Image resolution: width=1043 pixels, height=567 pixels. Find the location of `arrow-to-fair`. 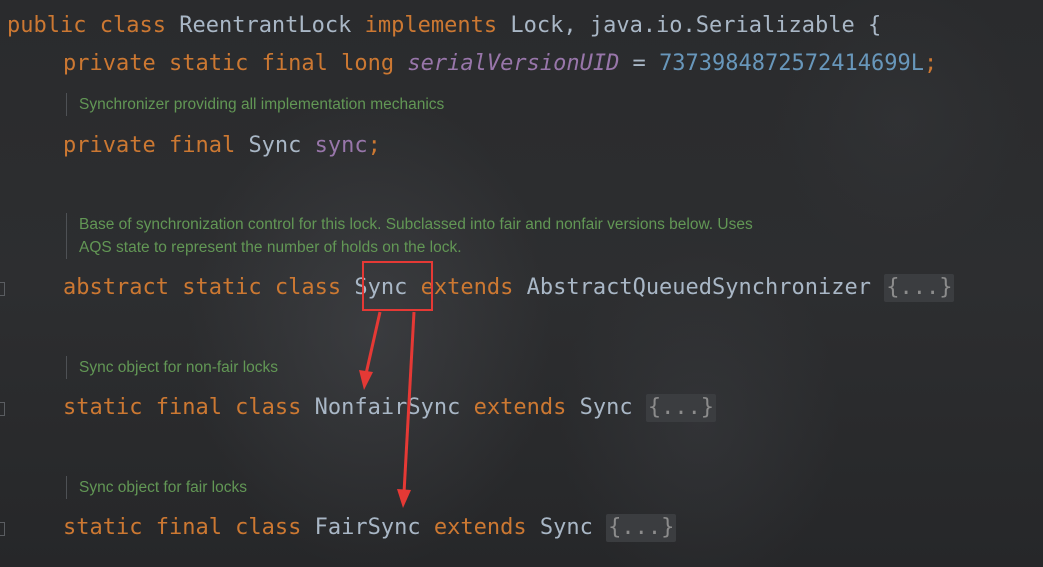

arrow-to-fair is located at coordinates (406, 409).